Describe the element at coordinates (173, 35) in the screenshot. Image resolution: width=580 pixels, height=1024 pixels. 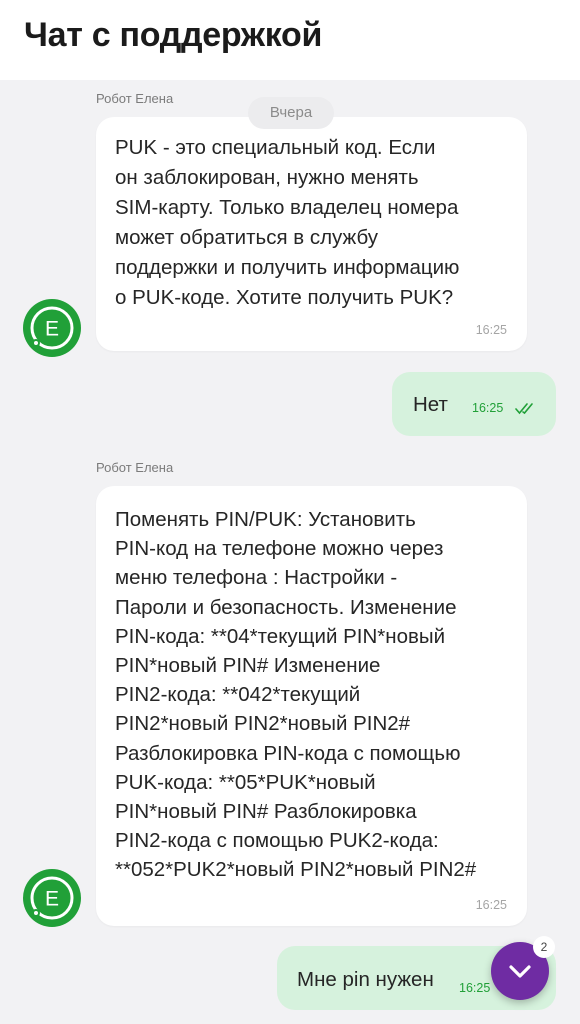
I see `page-title: Чат с поддержкой` at that location.